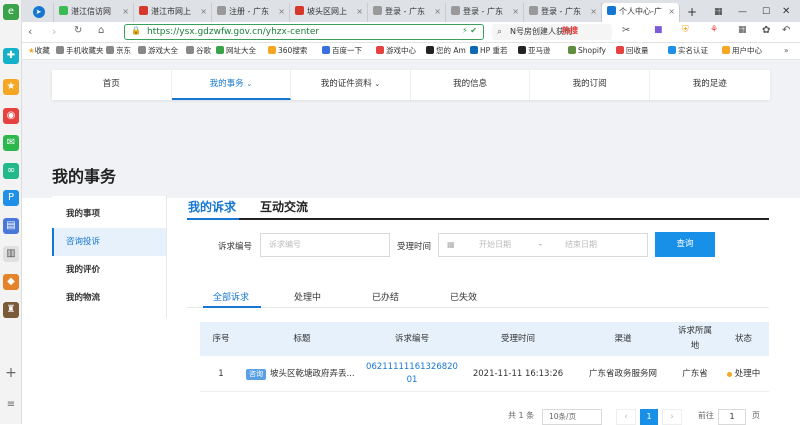 This screenshot has height=425, width=800. I want to click on sidebar-item-my-logistics: 我的物流, so click(109, 298).